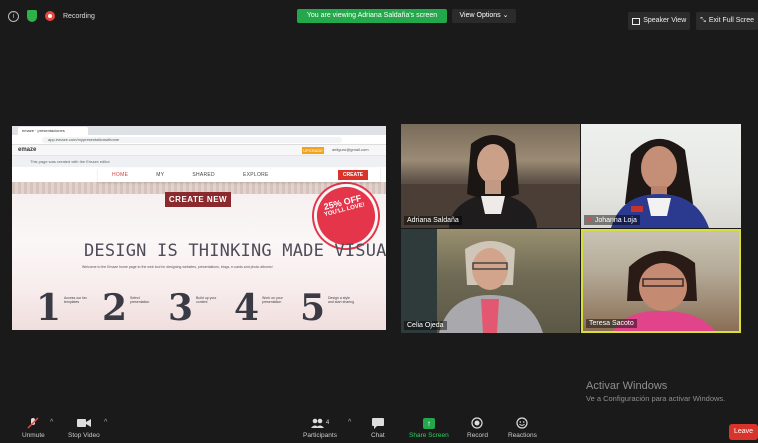  I want to click on activate-windows-subtitle: Ve a Configuración para activar Windows., so click(656, 398).